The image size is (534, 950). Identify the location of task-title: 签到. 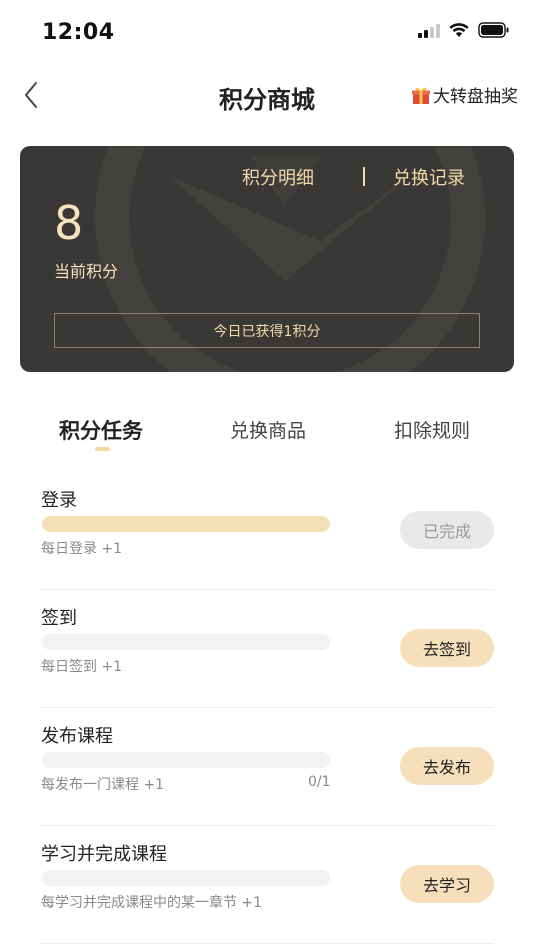
(59, 618).